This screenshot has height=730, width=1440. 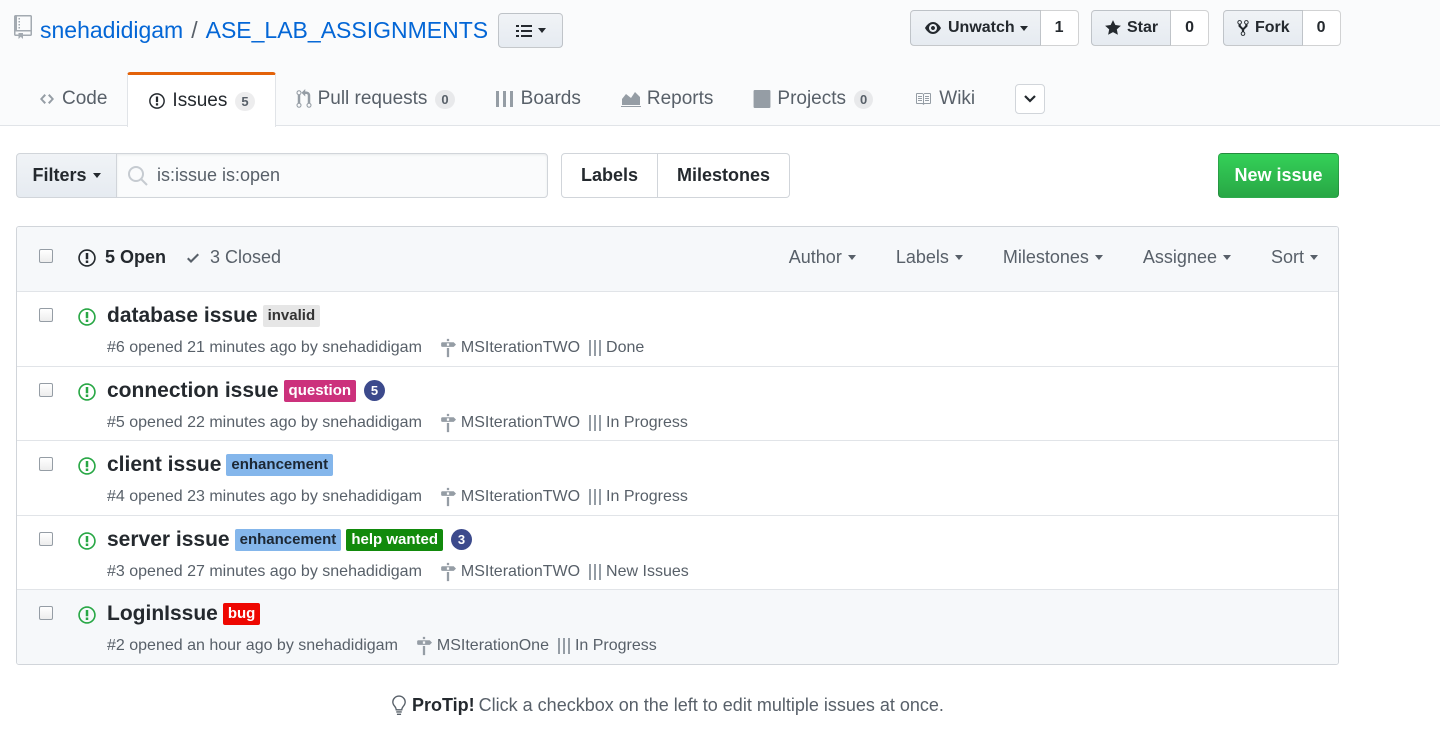 I want to click on open-state-indicator, so click(x=87, y=468).